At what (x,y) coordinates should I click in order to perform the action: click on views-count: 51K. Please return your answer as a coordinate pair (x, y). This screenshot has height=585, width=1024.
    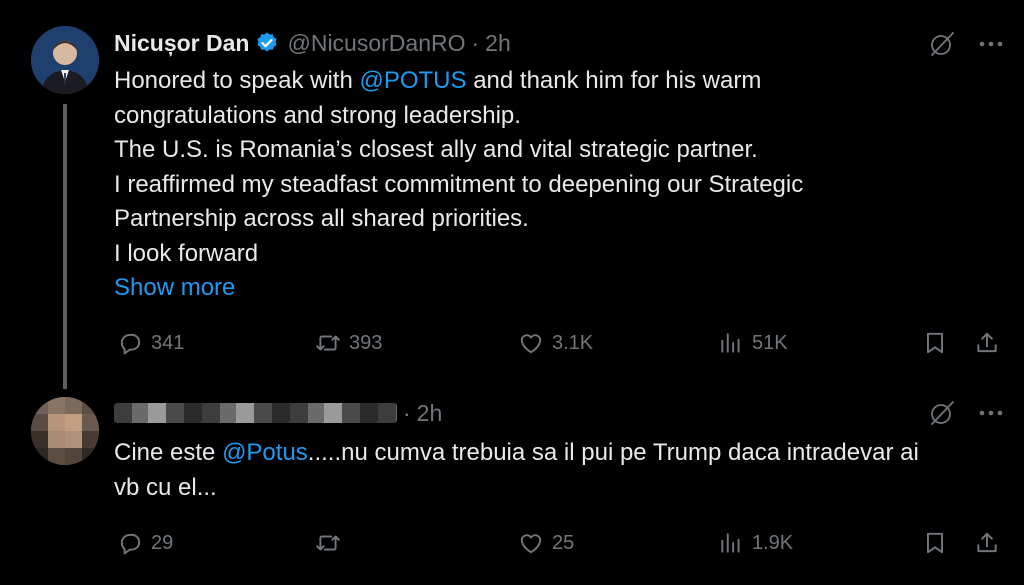
    Looking at the image, I should click on (770, 342).